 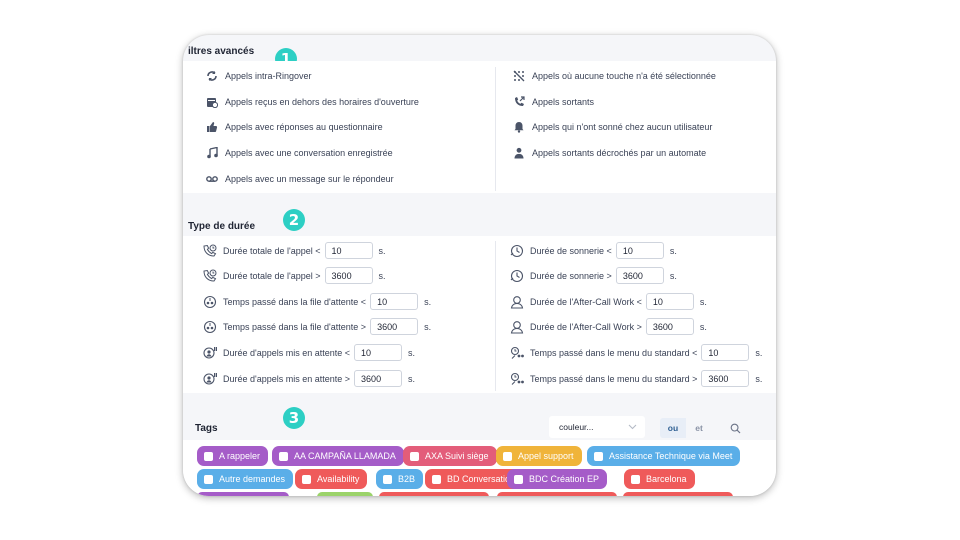 I want to click on advanced-filters-title: iltres avancés, so click(x=221, y=51).